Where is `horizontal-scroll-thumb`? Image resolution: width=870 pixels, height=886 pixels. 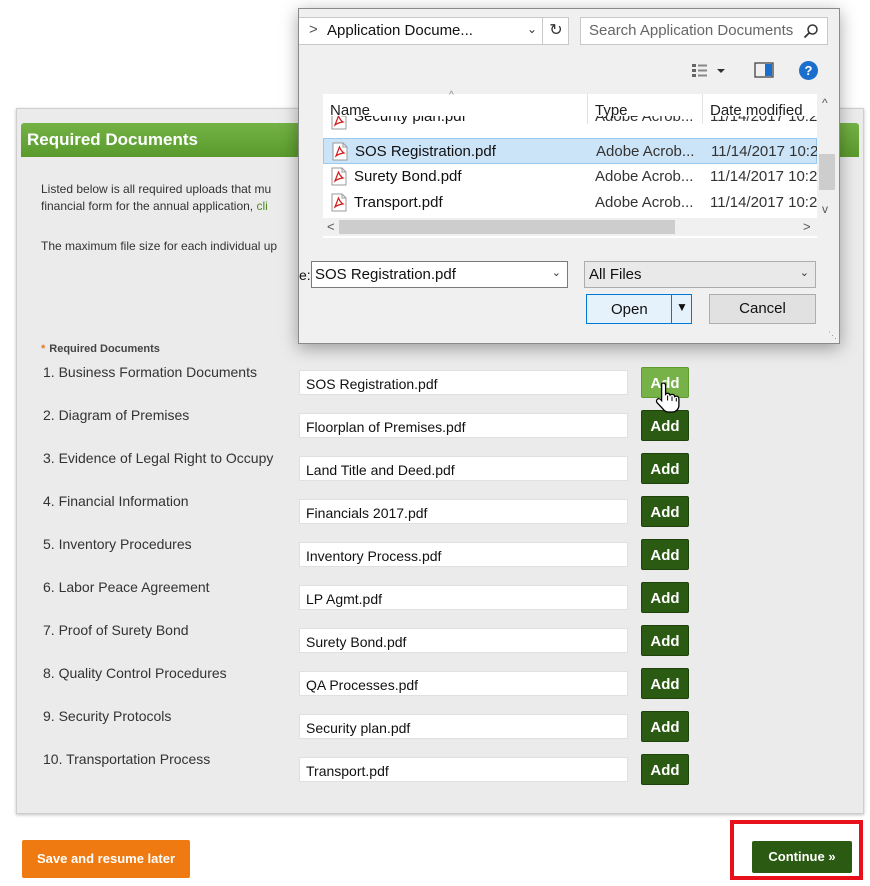
horizontal-scroll-thumb is located at coordinates (507, 227).